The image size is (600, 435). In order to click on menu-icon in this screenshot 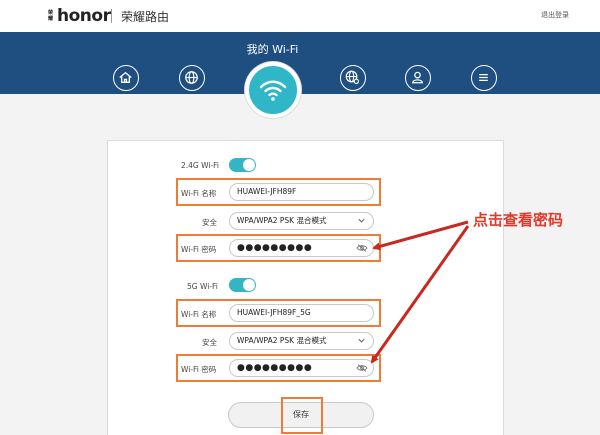, I will do `click(484, 78)`.